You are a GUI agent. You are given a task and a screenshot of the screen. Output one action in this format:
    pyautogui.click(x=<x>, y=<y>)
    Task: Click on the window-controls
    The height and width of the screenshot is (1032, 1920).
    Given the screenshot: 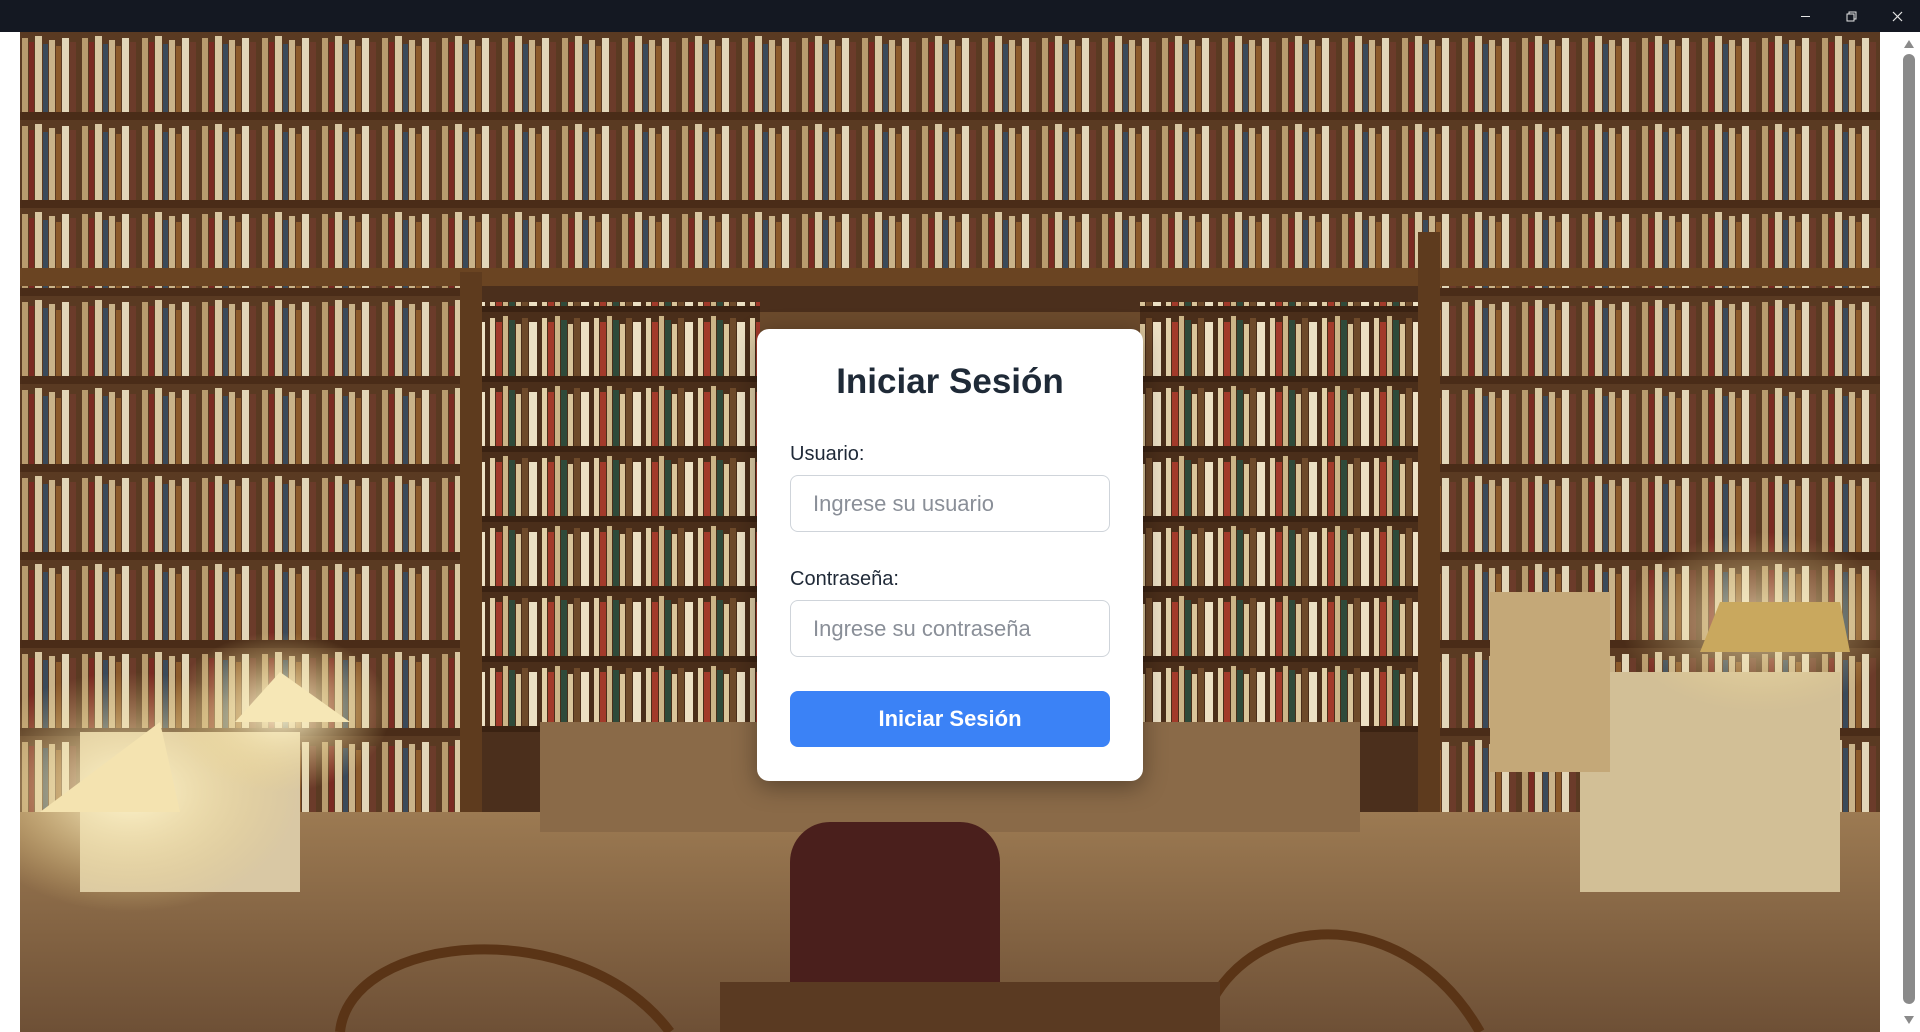 What is the action you would take?
    pyautogui.click(x=1851, y=16)
    